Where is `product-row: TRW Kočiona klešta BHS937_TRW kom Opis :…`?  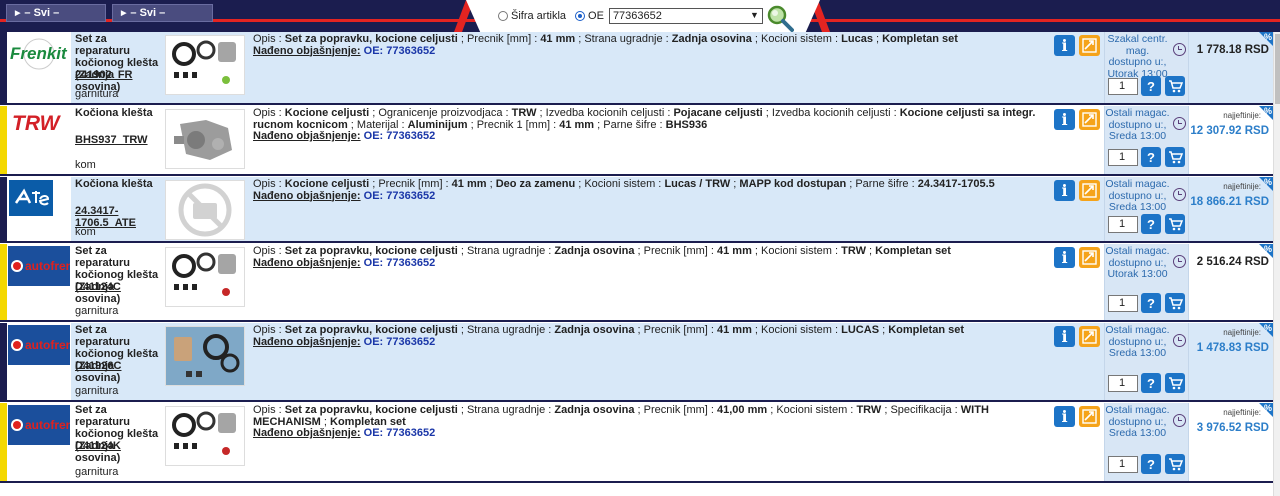 product-row: TRW Kočiona klešta BHS937_TRW kom Opis :… is located at coordinates (640, 141).